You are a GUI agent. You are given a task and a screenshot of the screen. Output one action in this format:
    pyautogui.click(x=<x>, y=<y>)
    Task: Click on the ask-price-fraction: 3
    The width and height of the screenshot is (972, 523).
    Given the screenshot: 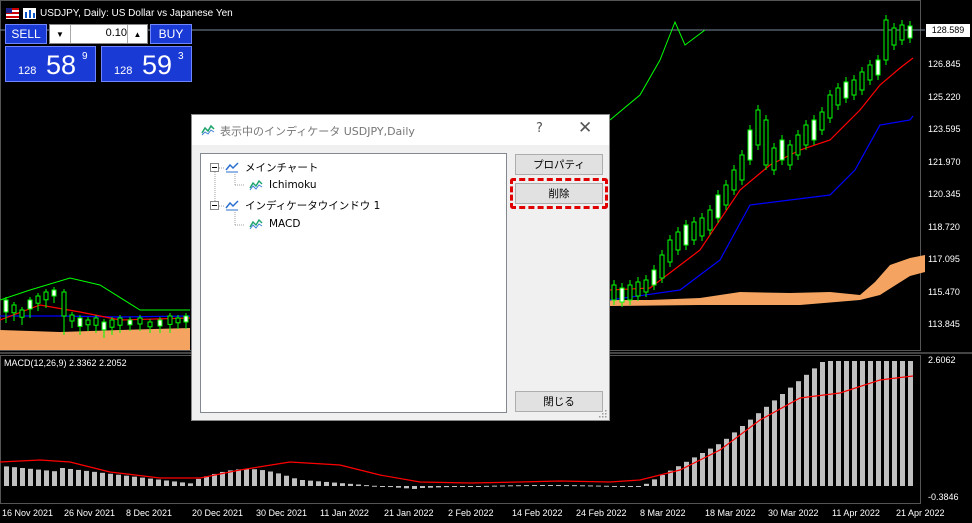 What is the action you would take?
    pyautogui.click(x=181, y=56)
    